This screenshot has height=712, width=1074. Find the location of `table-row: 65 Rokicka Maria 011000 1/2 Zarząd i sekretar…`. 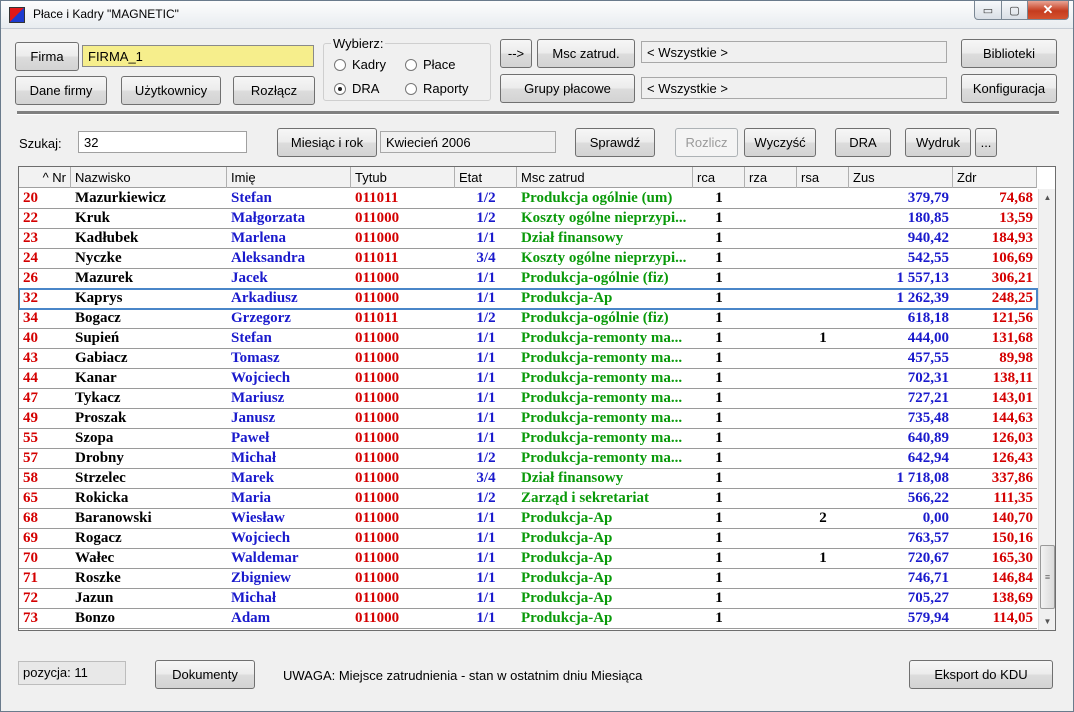

table-row: 65 Rokicka Maria 011000 1/2 Zarząd i sekretar… is located at coordinates (528, 499).